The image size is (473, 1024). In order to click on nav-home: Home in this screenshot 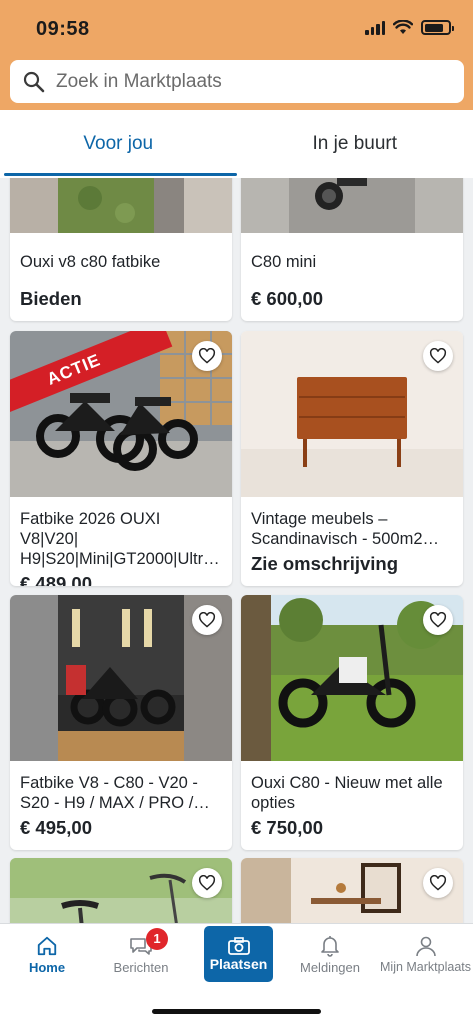, I will do `click(47, 953)`.